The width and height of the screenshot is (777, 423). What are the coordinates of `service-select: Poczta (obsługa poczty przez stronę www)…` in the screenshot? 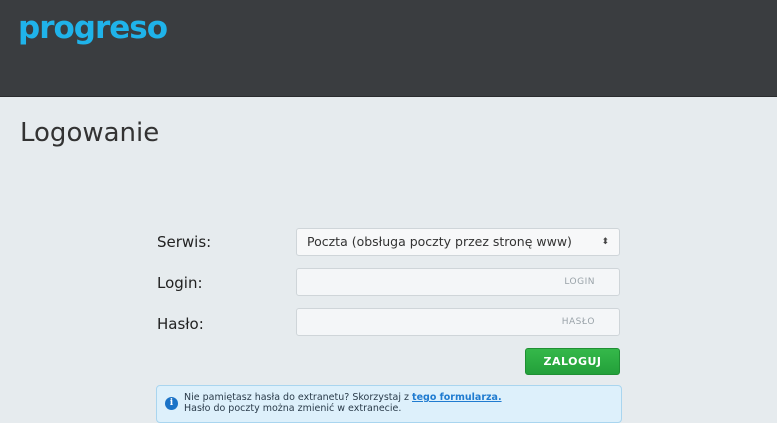 It's located at (458, 242).